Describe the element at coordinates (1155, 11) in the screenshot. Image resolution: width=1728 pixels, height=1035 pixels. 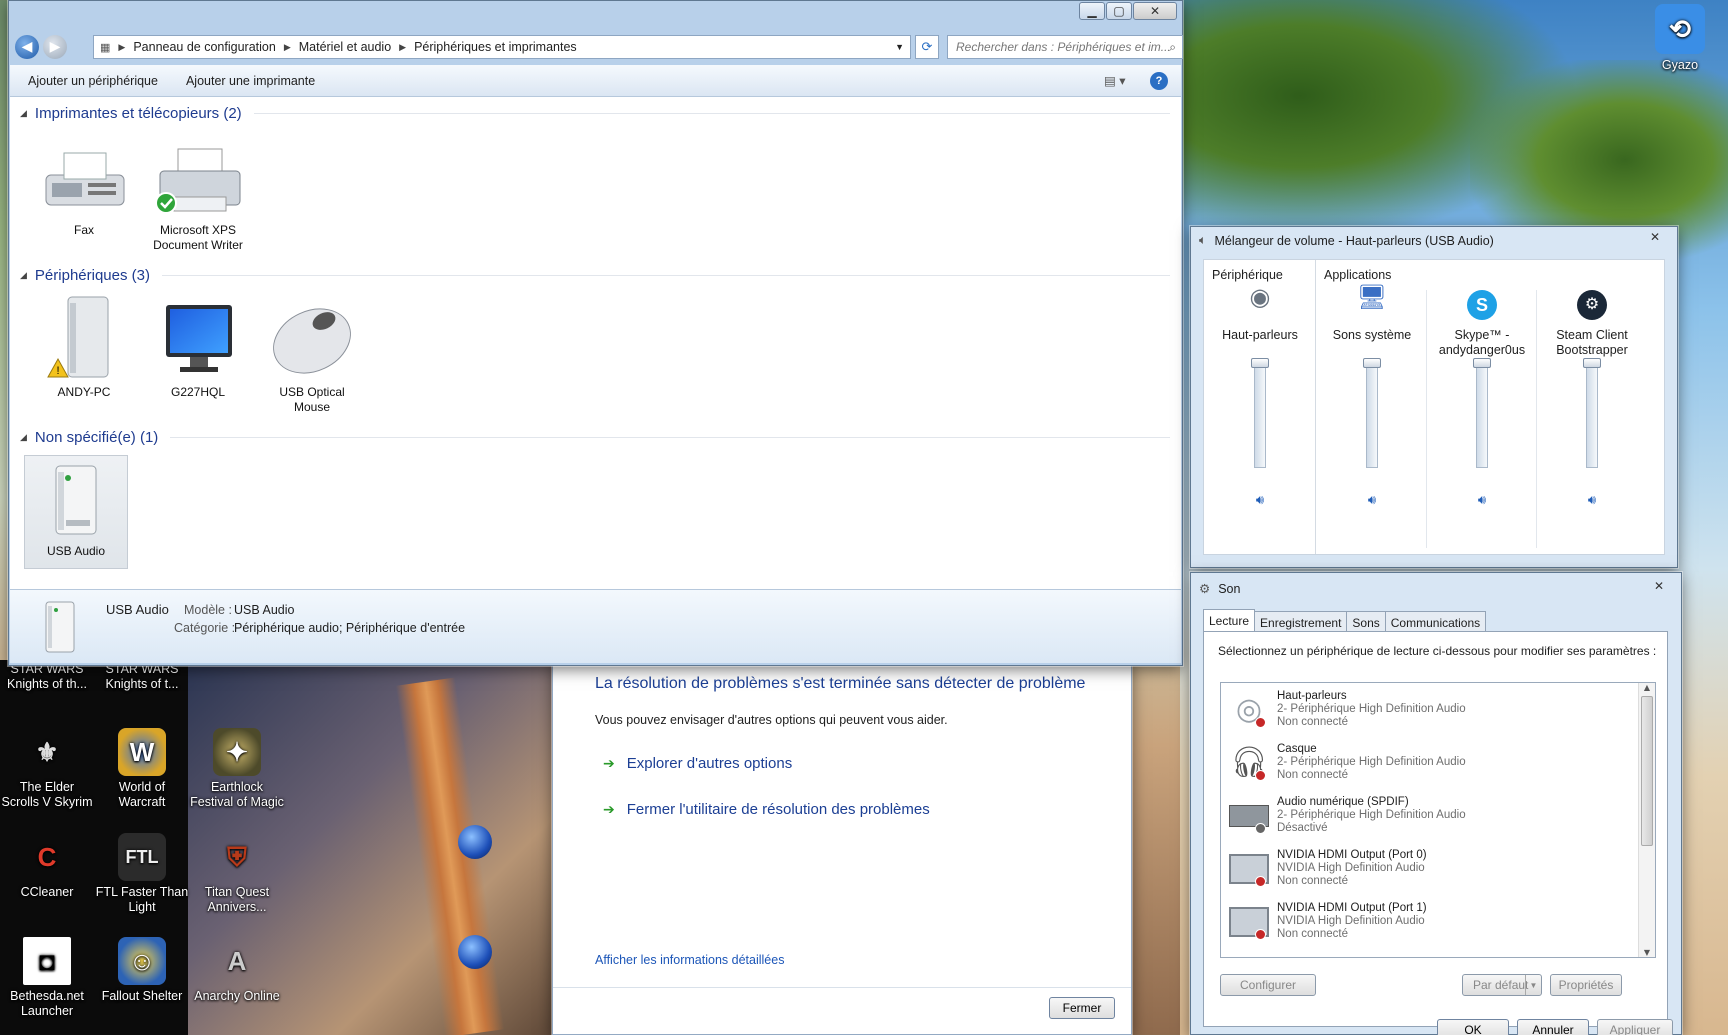
I see `close-window-button: ✕` at that location.